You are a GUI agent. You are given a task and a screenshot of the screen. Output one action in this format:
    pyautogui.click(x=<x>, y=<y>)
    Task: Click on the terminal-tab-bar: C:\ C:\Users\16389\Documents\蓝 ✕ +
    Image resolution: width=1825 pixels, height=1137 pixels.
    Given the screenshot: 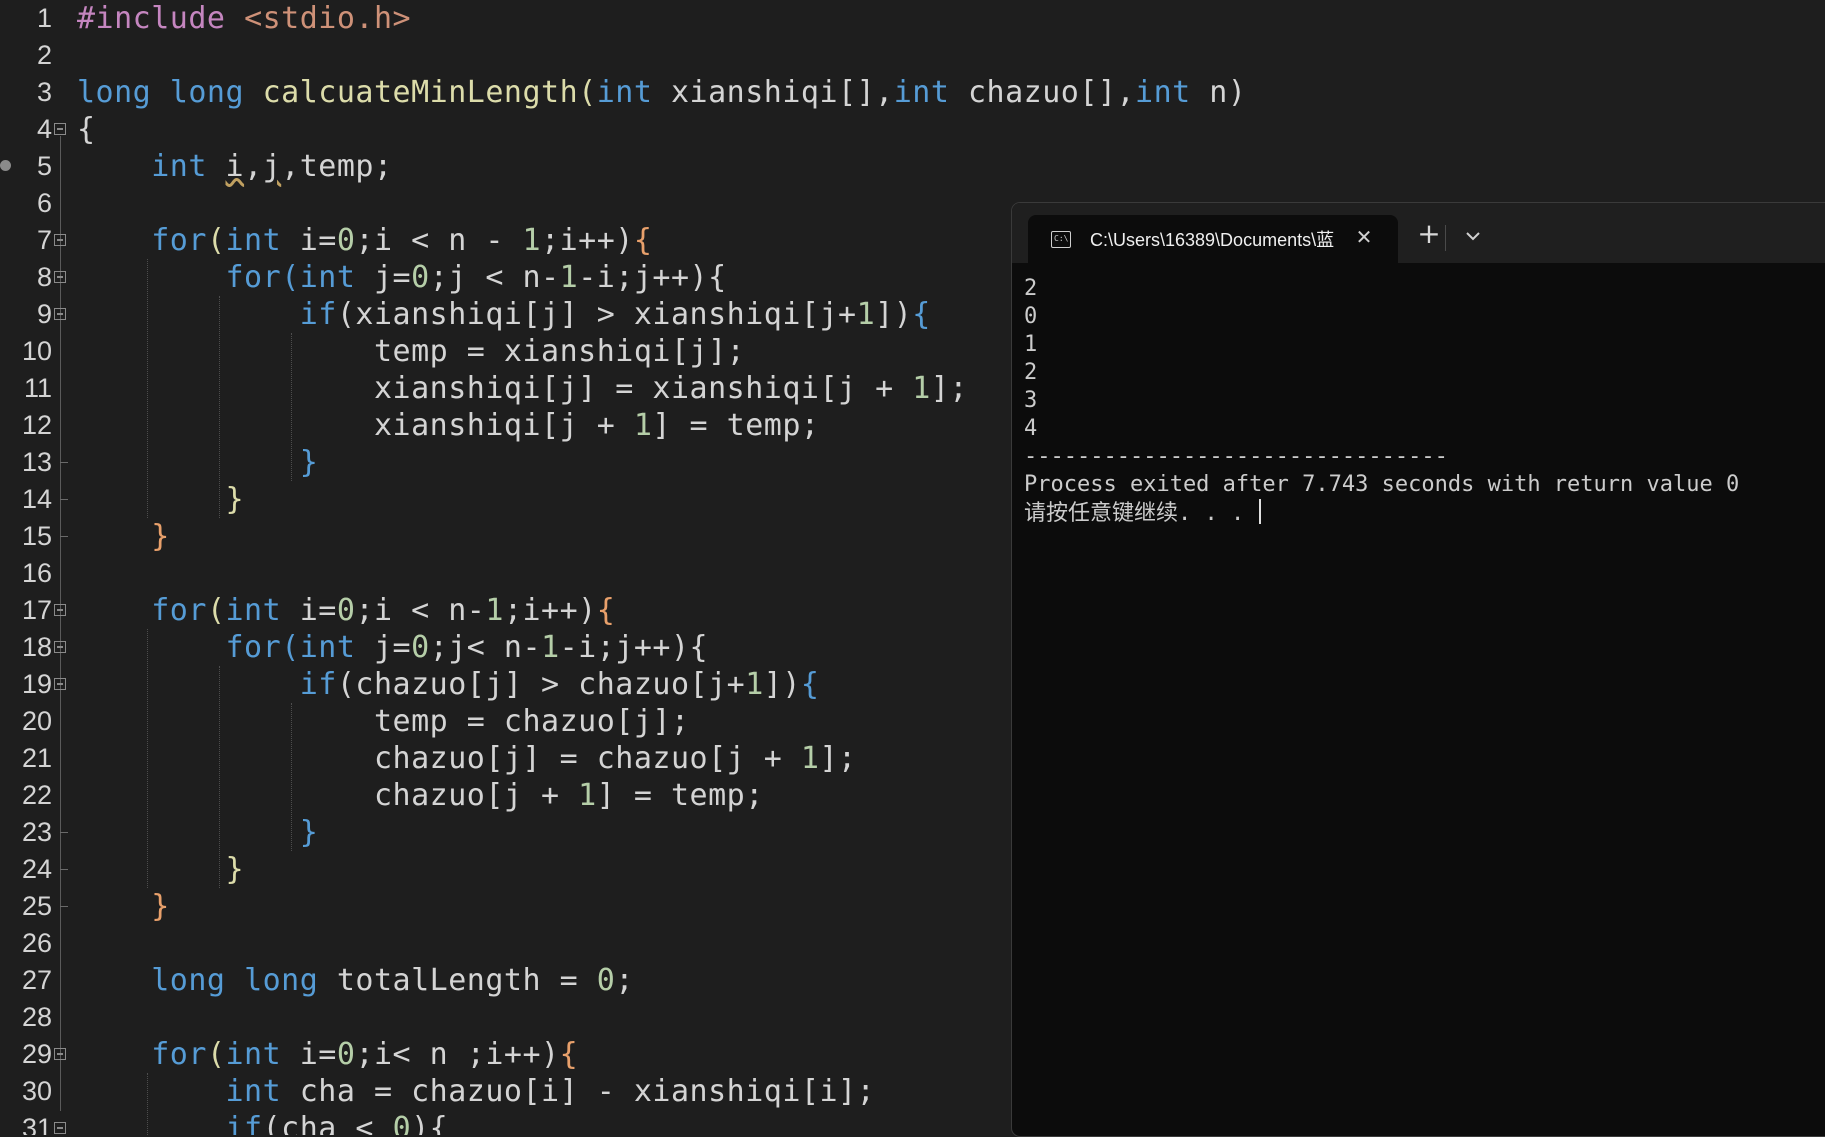 What is the action you would take?
    pyautogui.click(x=1418, y=233)
    